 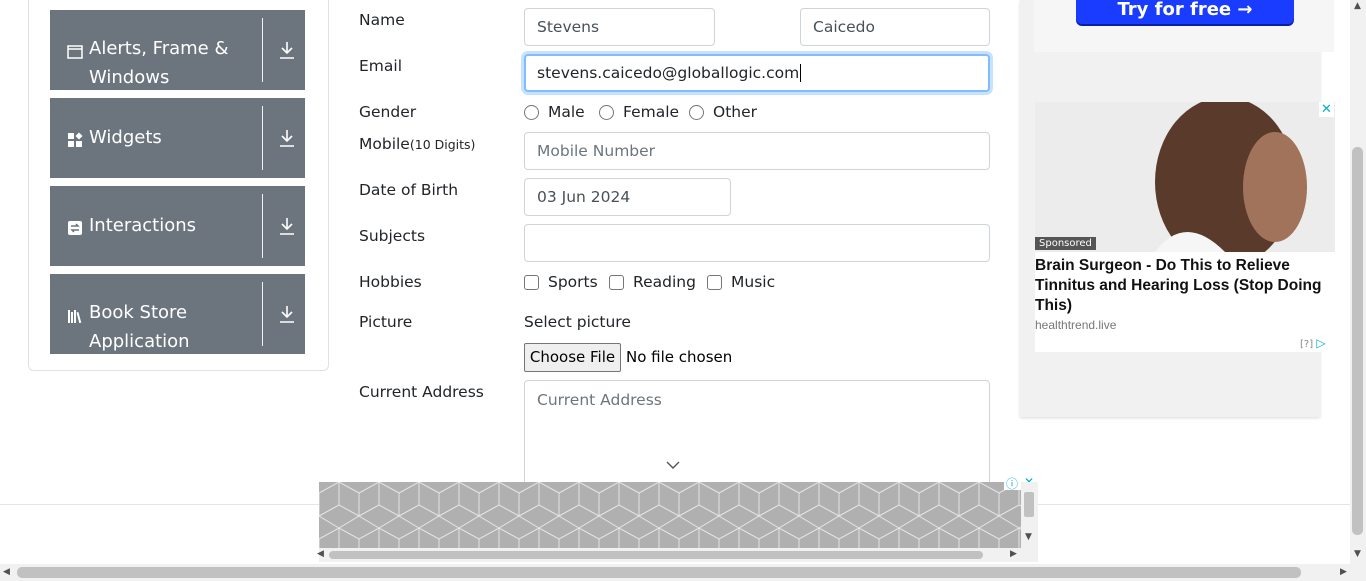 What do you see at coordinates (616, 282) in the screenshot?
I see `hobby-reading-checkbox` at bounding box center [616, 282].